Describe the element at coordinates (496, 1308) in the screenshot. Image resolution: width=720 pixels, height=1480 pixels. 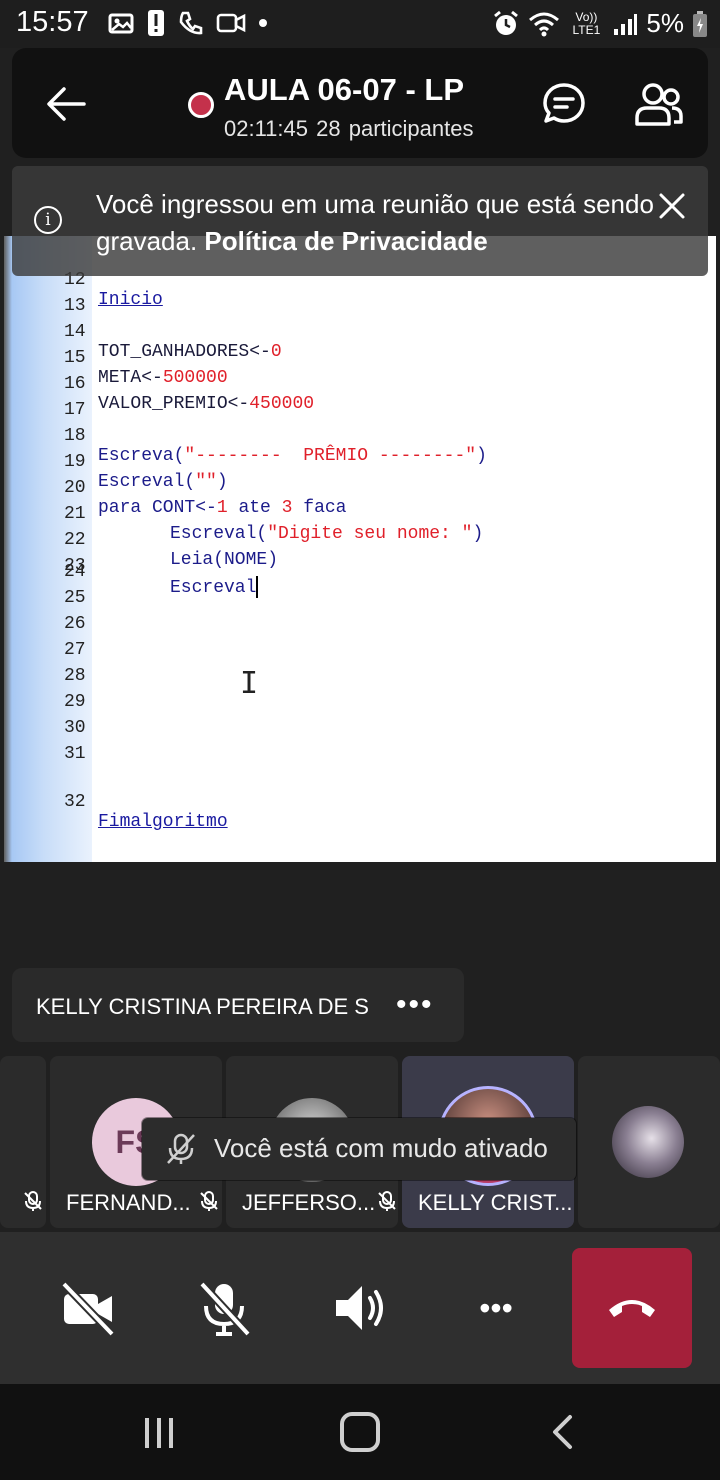
I see `more-options-button: •••` at that location.